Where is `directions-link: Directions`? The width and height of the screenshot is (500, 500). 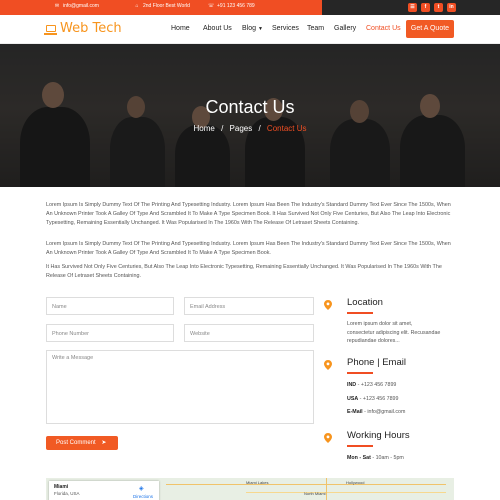
directions-link: Directions is located at coordinates (143, 496).